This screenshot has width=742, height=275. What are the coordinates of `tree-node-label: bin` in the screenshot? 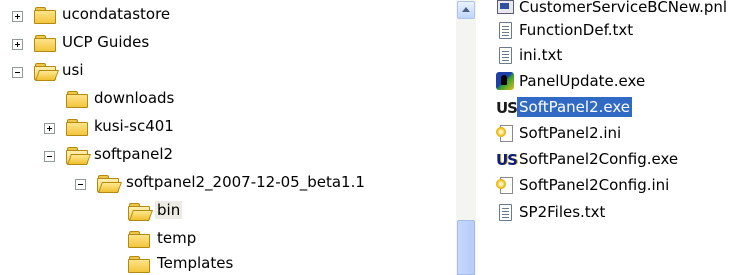 It's located at (169, 210).